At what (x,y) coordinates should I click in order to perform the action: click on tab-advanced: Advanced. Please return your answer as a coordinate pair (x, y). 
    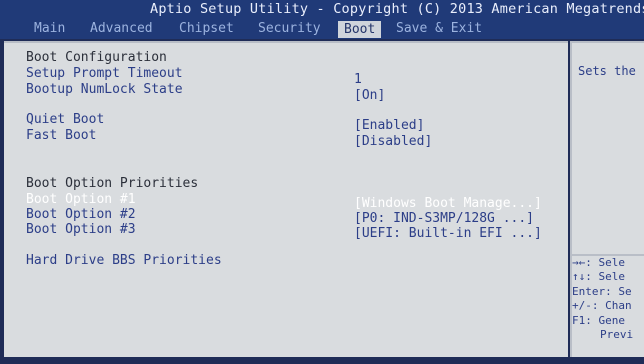
    Looking at the image, I should click on (121, 28).